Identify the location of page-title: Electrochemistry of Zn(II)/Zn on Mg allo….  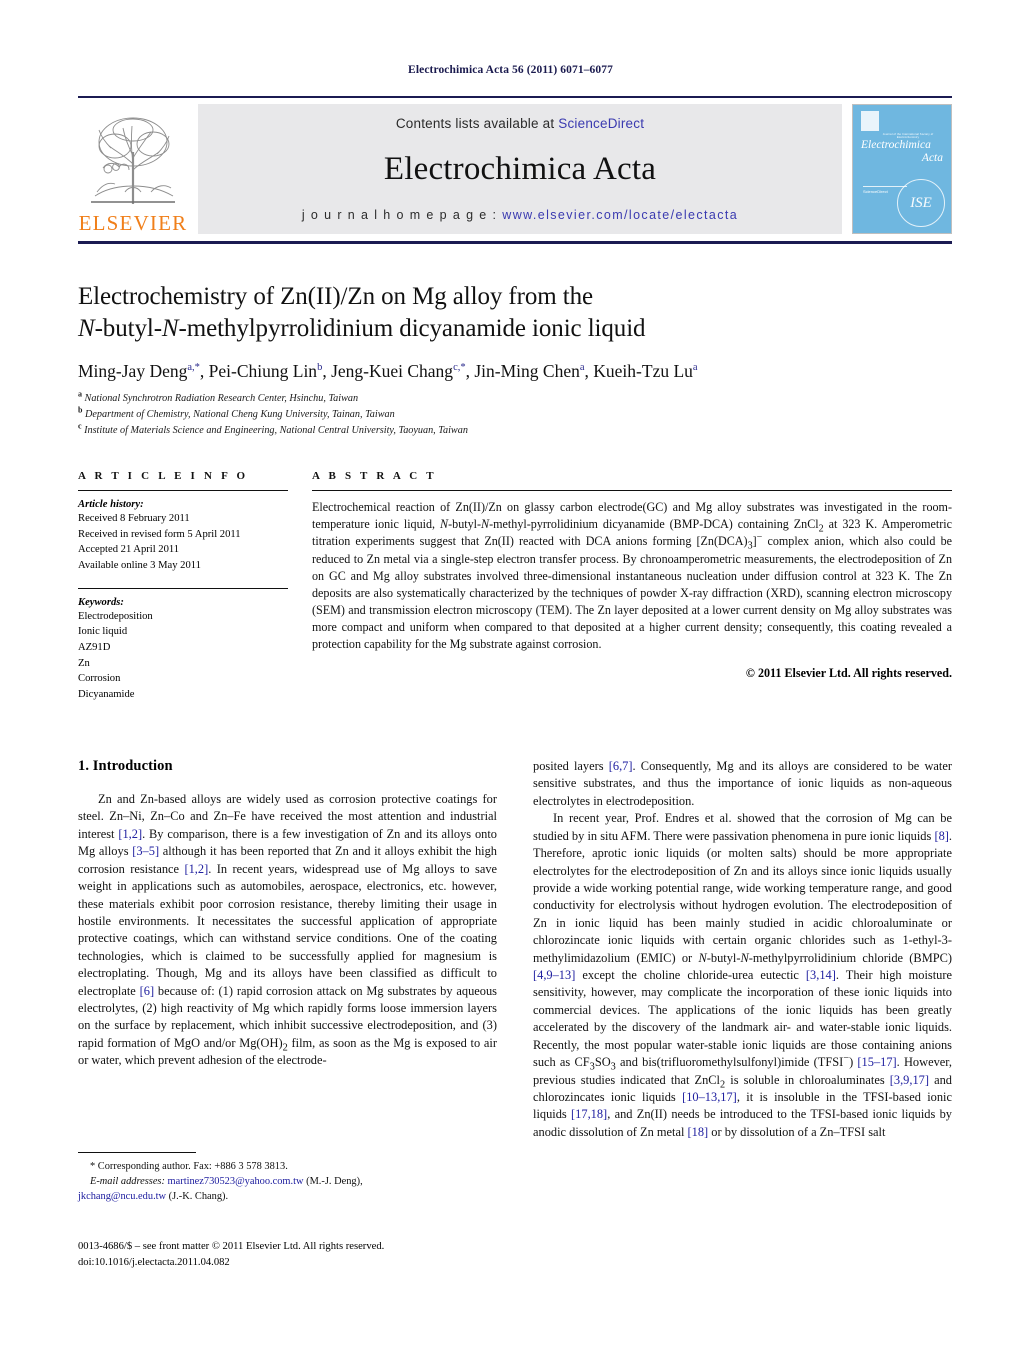
(473, 312).